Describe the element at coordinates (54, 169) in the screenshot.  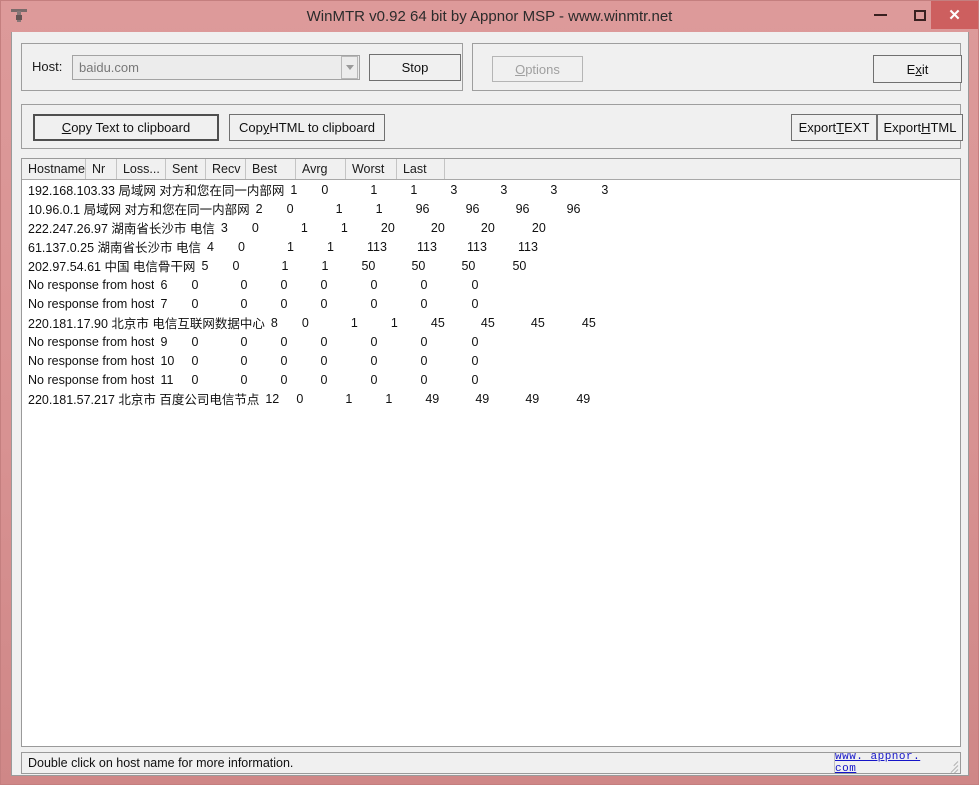
I see `table-header-hostname: Hostname` at that location.